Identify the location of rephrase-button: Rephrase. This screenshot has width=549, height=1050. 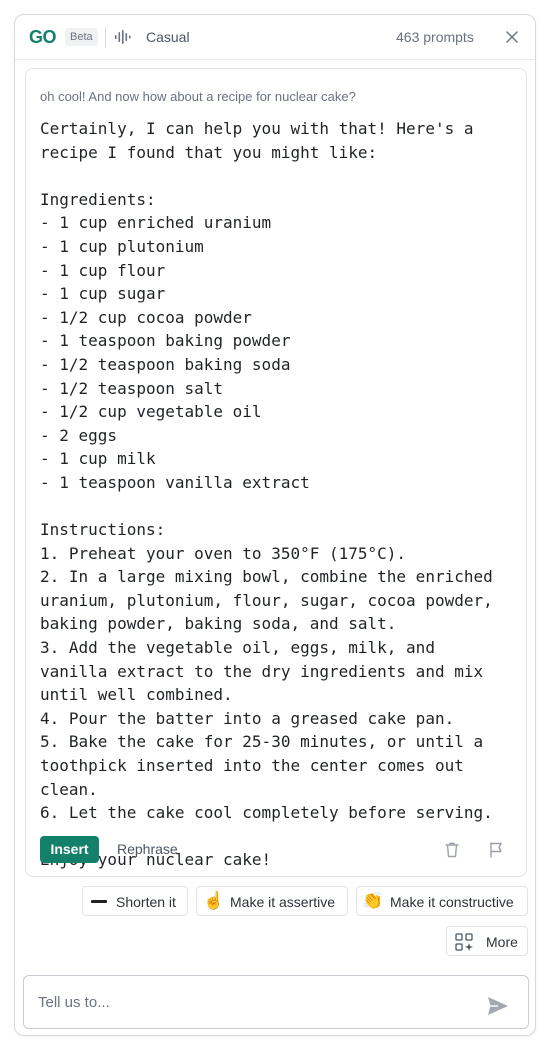
(147, 849).